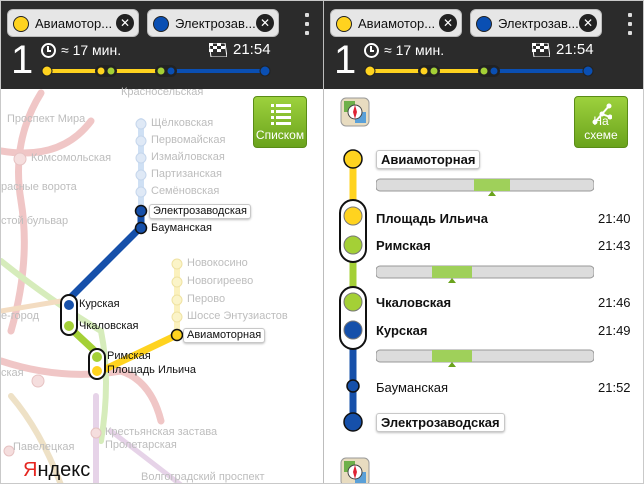  What do you see at coordinates (48, 50) in the screenshot?
I see `clock-icon` at bounding box center [48, 50].